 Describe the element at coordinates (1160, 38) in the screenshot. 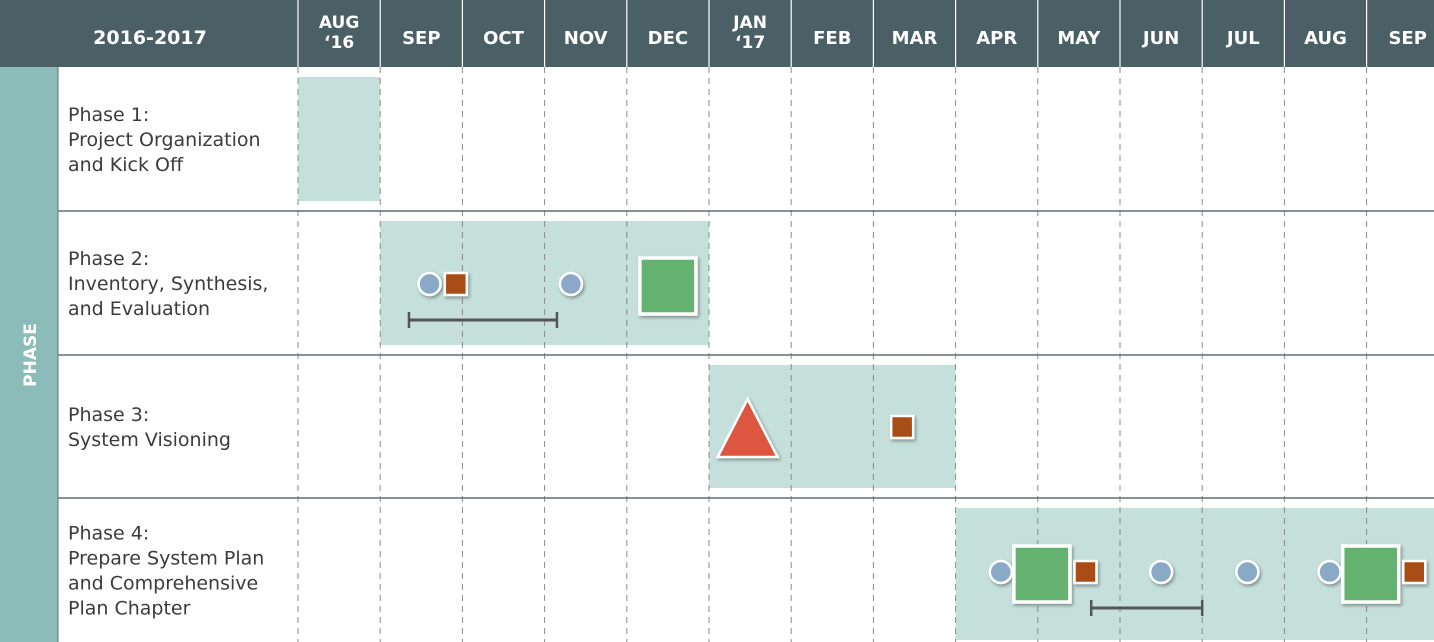

I see `month-header: JUN` at that location.